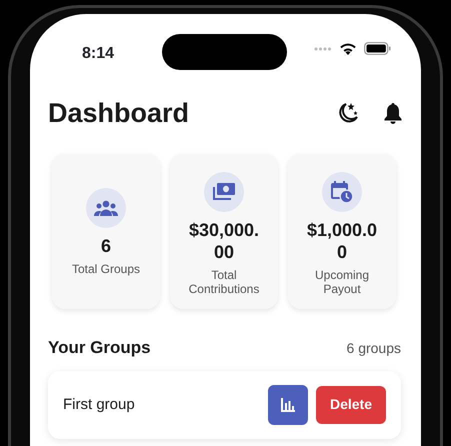 The width and height of the screenshot is (451, 446). I want to click on money-icon, so click(224, 192).